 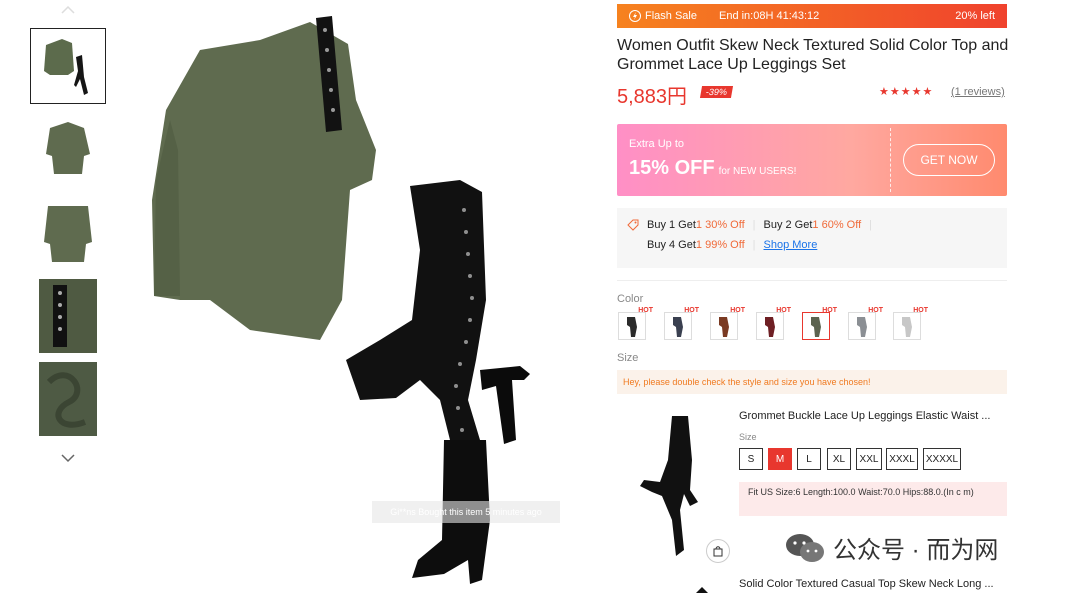 What do you see at coordinates (466, 512) in the screenshot?
I see `recent-purchase-tooltip: Gi**ns Bought this item 5 minutes ago` at bounding box center [466, 512].